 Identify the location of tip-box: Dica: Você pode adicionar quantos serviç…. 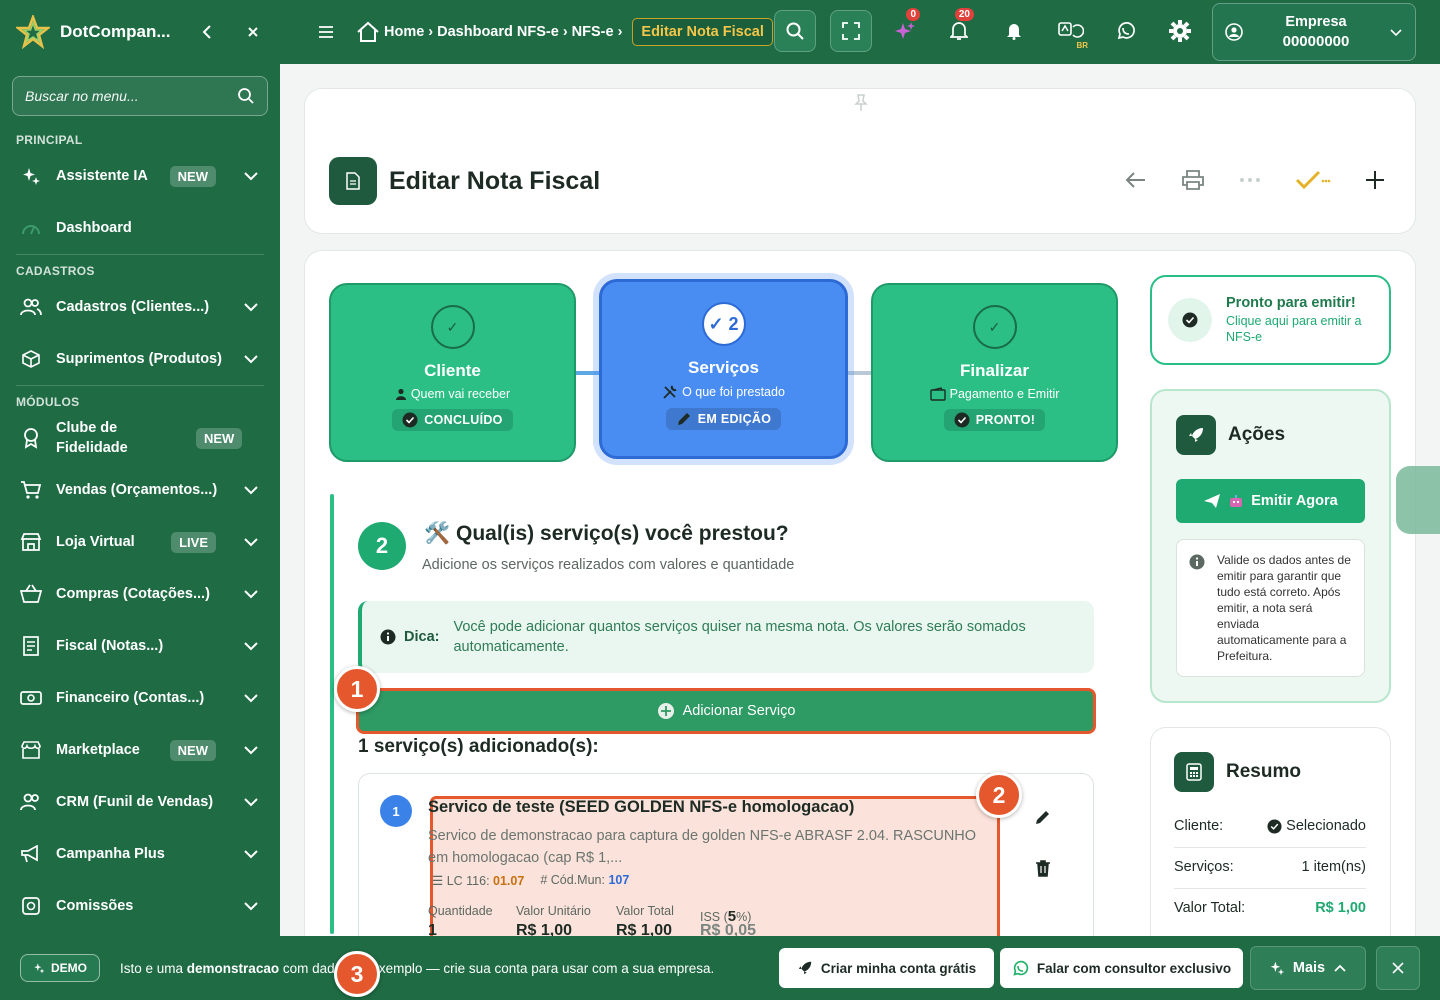
(726, 637).